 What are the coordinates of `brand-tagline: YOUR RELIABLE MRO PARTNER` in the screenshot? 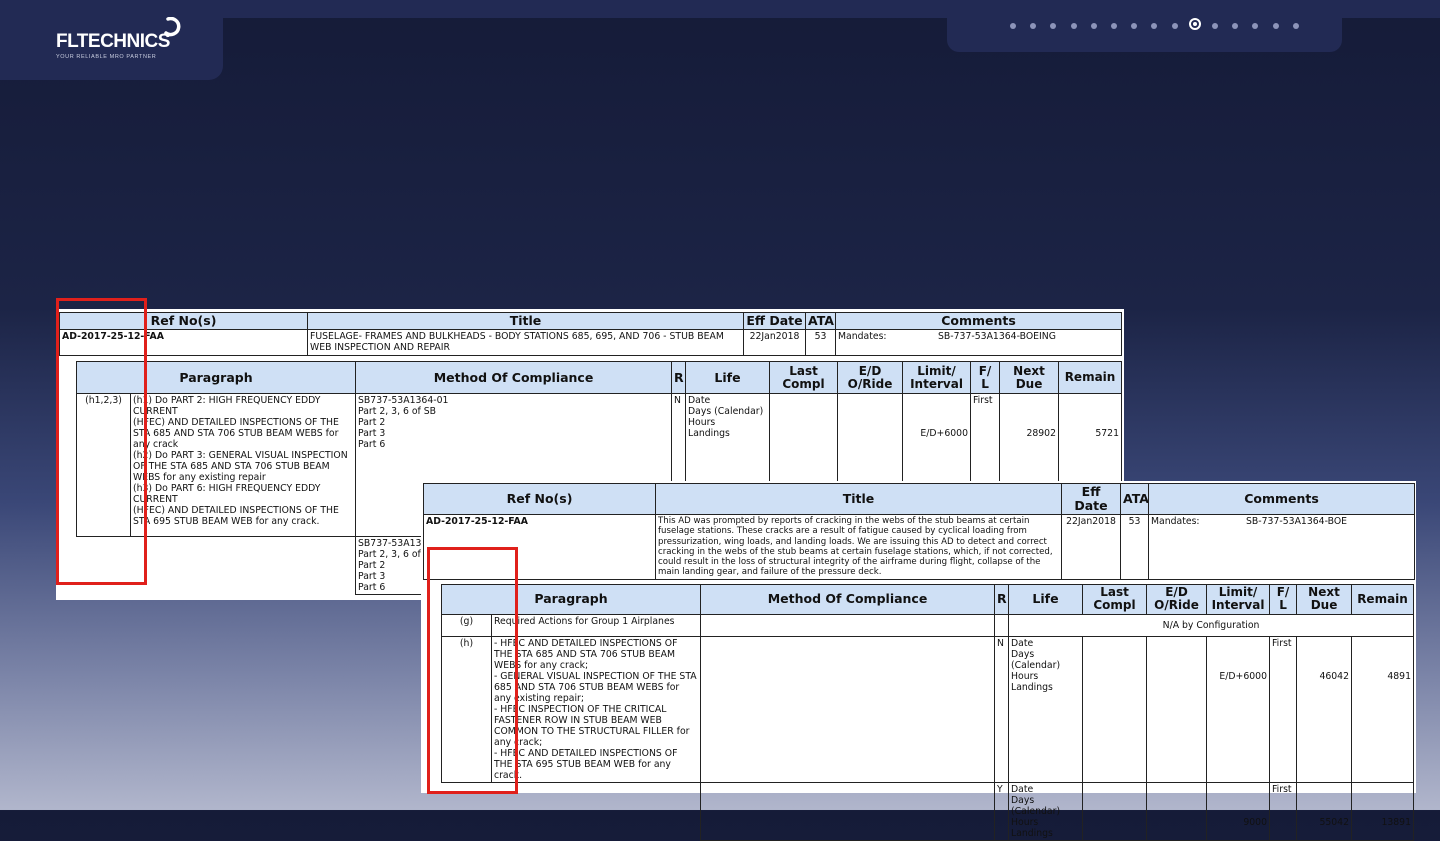 It's located at (106, 57).